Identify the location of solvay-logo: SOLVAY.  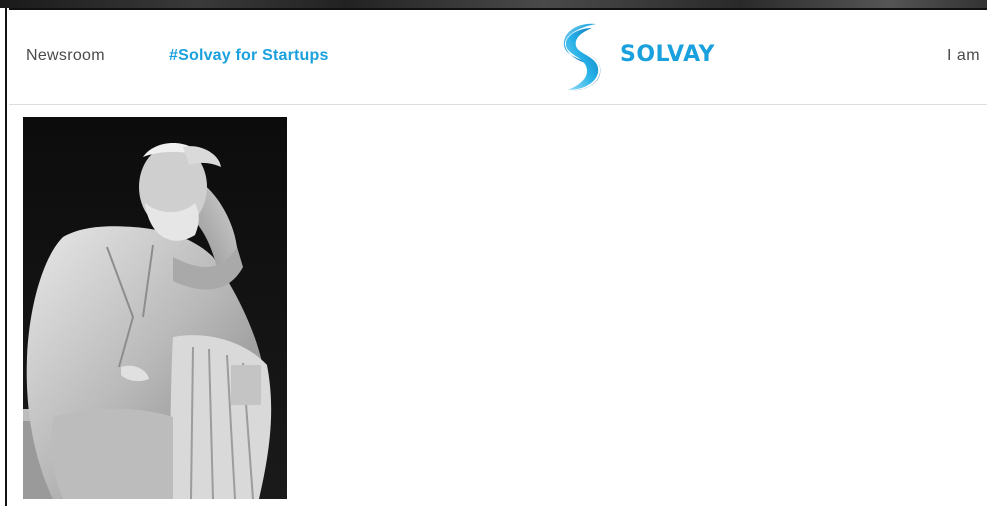
(635, 57).